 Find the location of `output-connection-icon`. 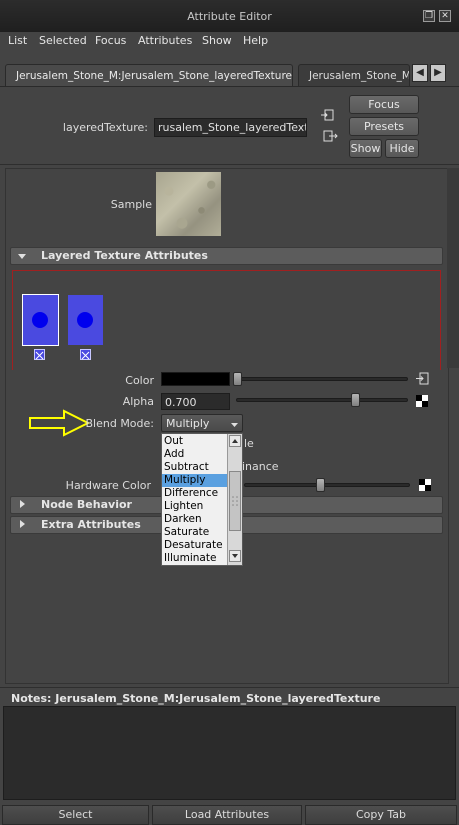

output-connection-icon is located at coordinates (330, 136).